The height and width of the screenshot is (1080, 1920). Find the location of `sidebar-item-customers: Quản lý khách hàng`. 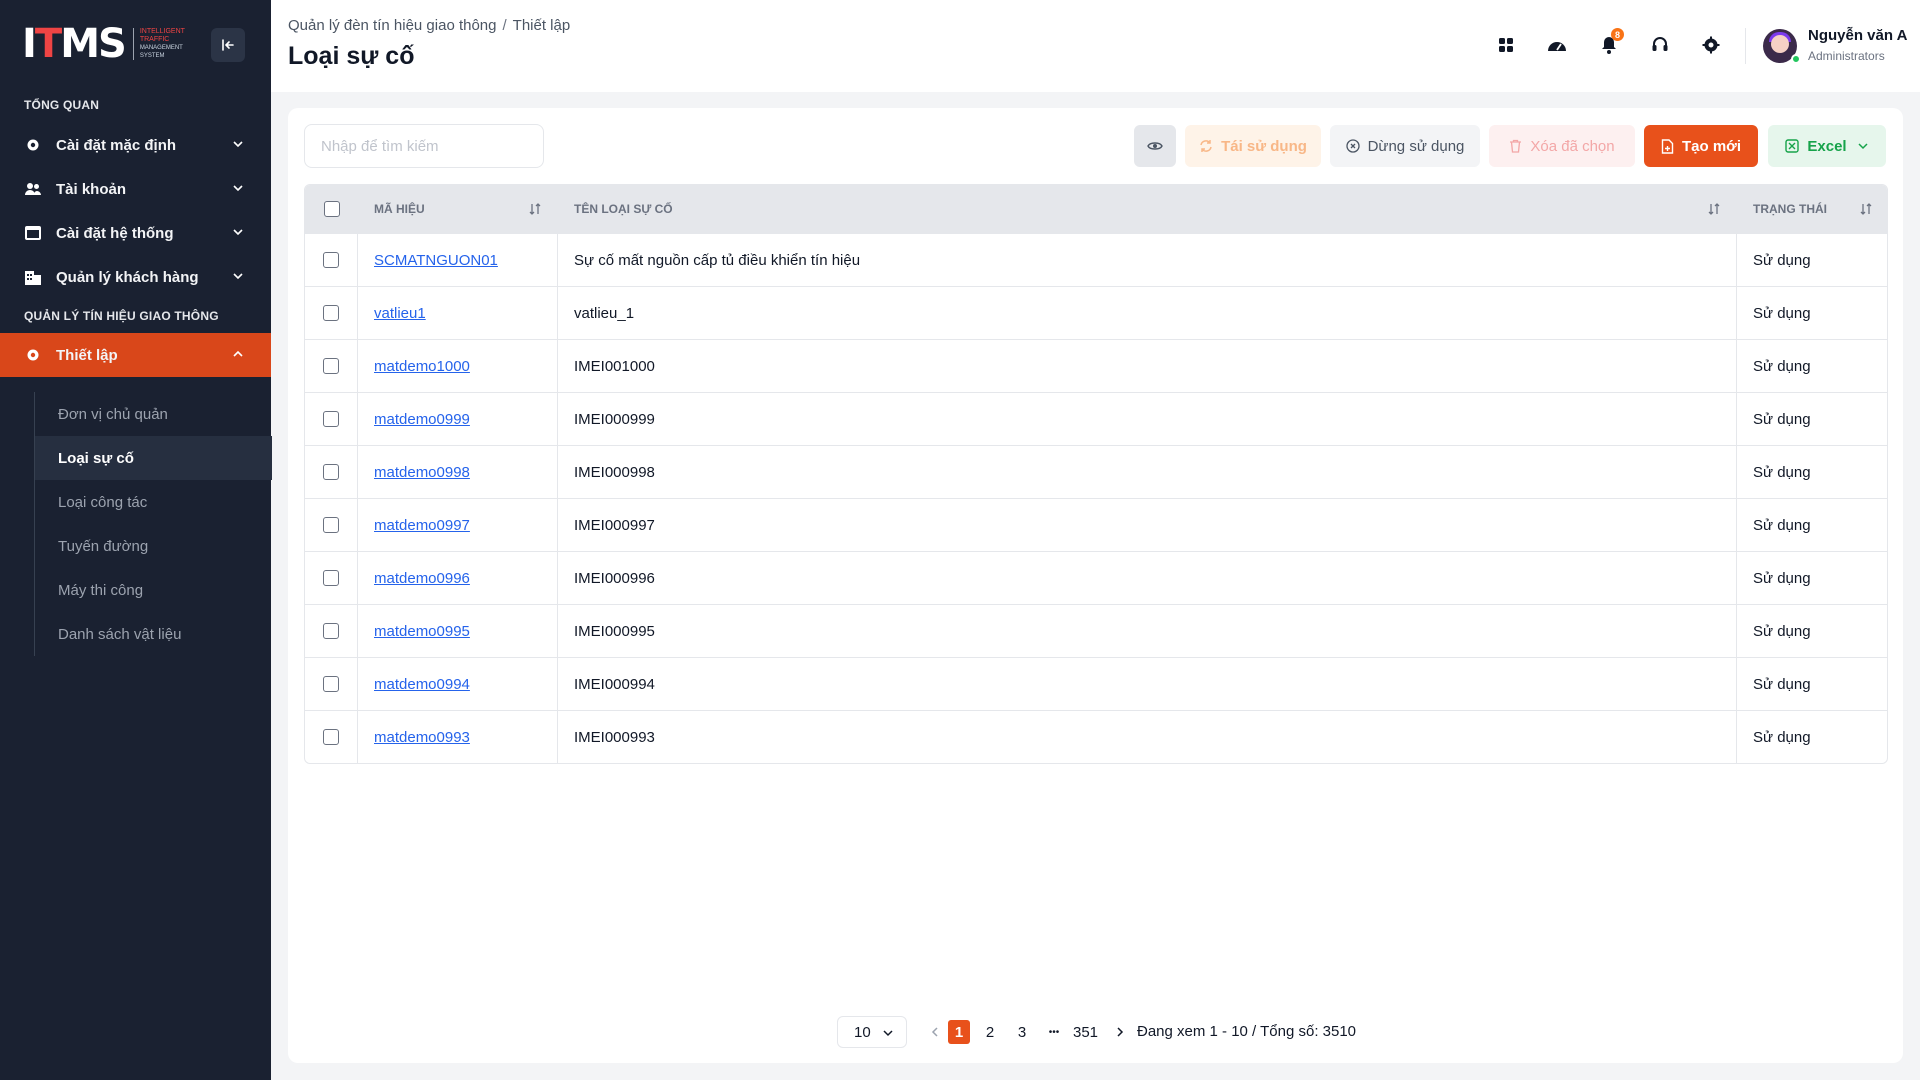

sidebar-item-customers: Quản lý khách hàng is located at coordinates (135, 277).